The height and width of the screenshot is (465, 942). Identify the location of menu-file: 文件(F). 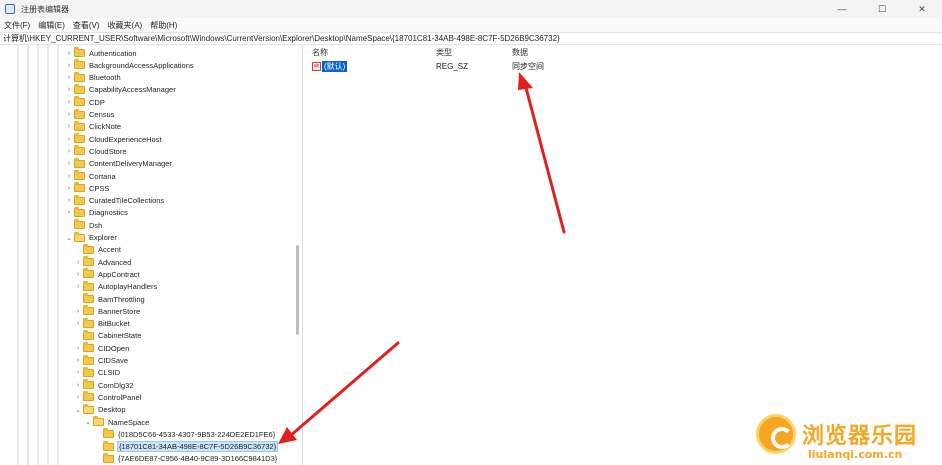
(17, 25).